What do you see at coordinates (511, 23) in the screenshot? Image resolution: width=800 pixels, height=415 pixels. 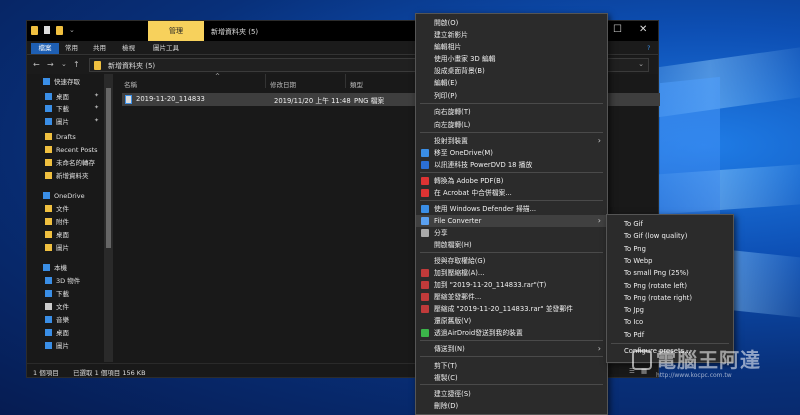 I see `context-menu-item: 開啟(O)` at bounding box center [511, 23].